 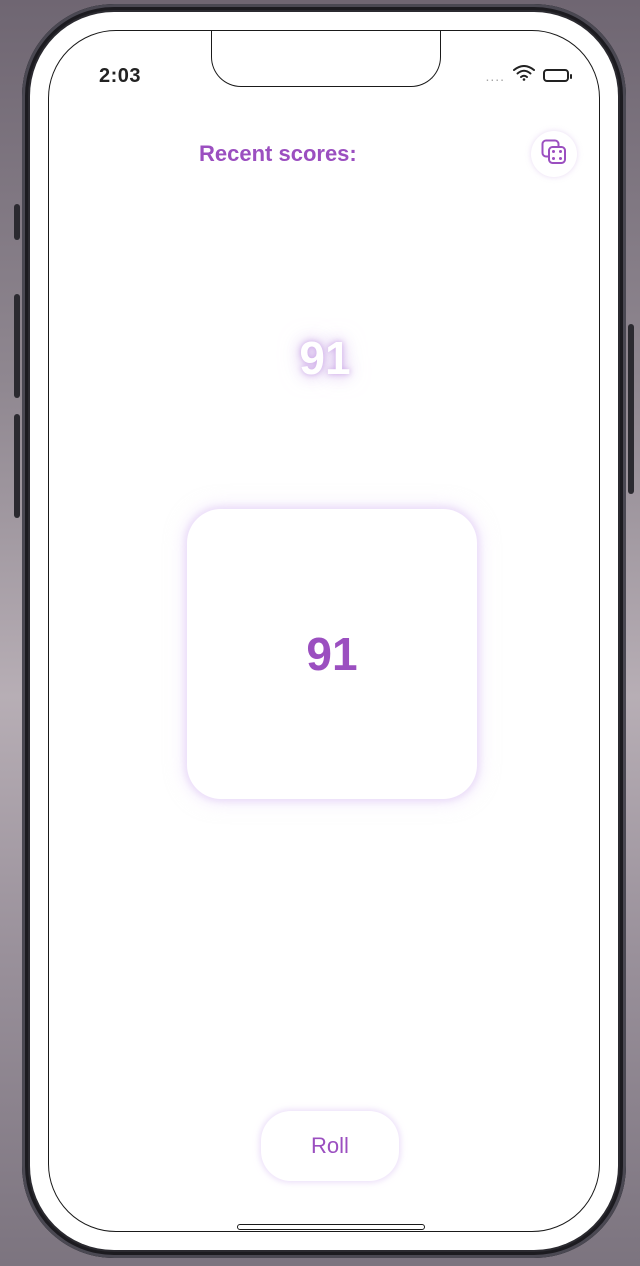 What do you see at coordinates (331, 1227) in the screenshot?
I see `home-indicator` at bounding box center [331, 1227].